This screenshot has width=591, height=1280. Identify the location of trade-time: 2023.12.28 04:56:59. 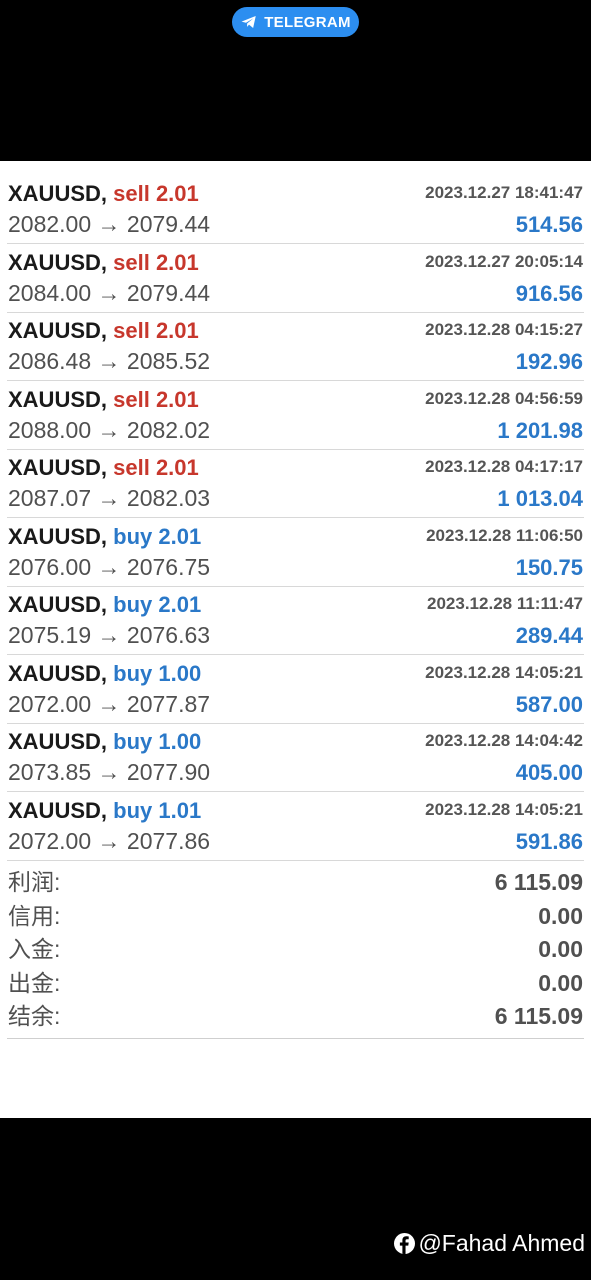
(504, 398).